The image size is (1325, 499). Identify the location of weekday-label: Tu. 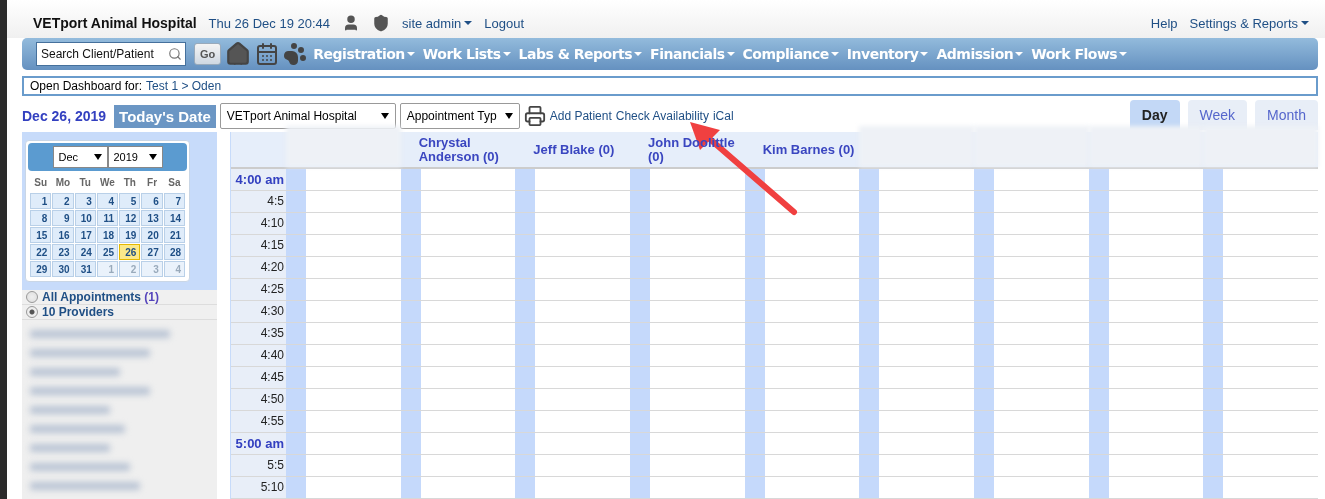
(85, 183).